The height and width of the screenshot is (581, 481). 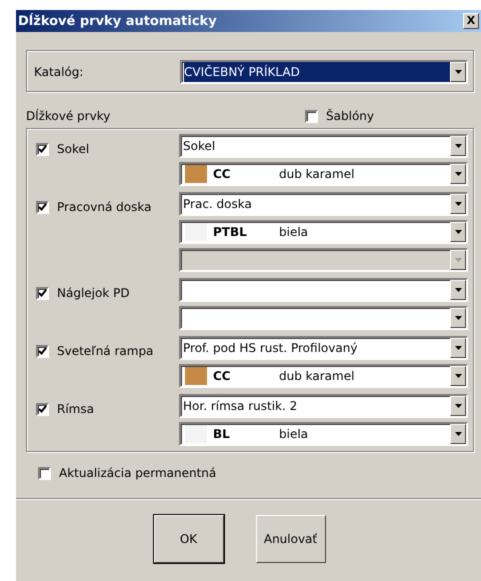 I want to click on dropdown: BL biela, so click(x=323, y=434).